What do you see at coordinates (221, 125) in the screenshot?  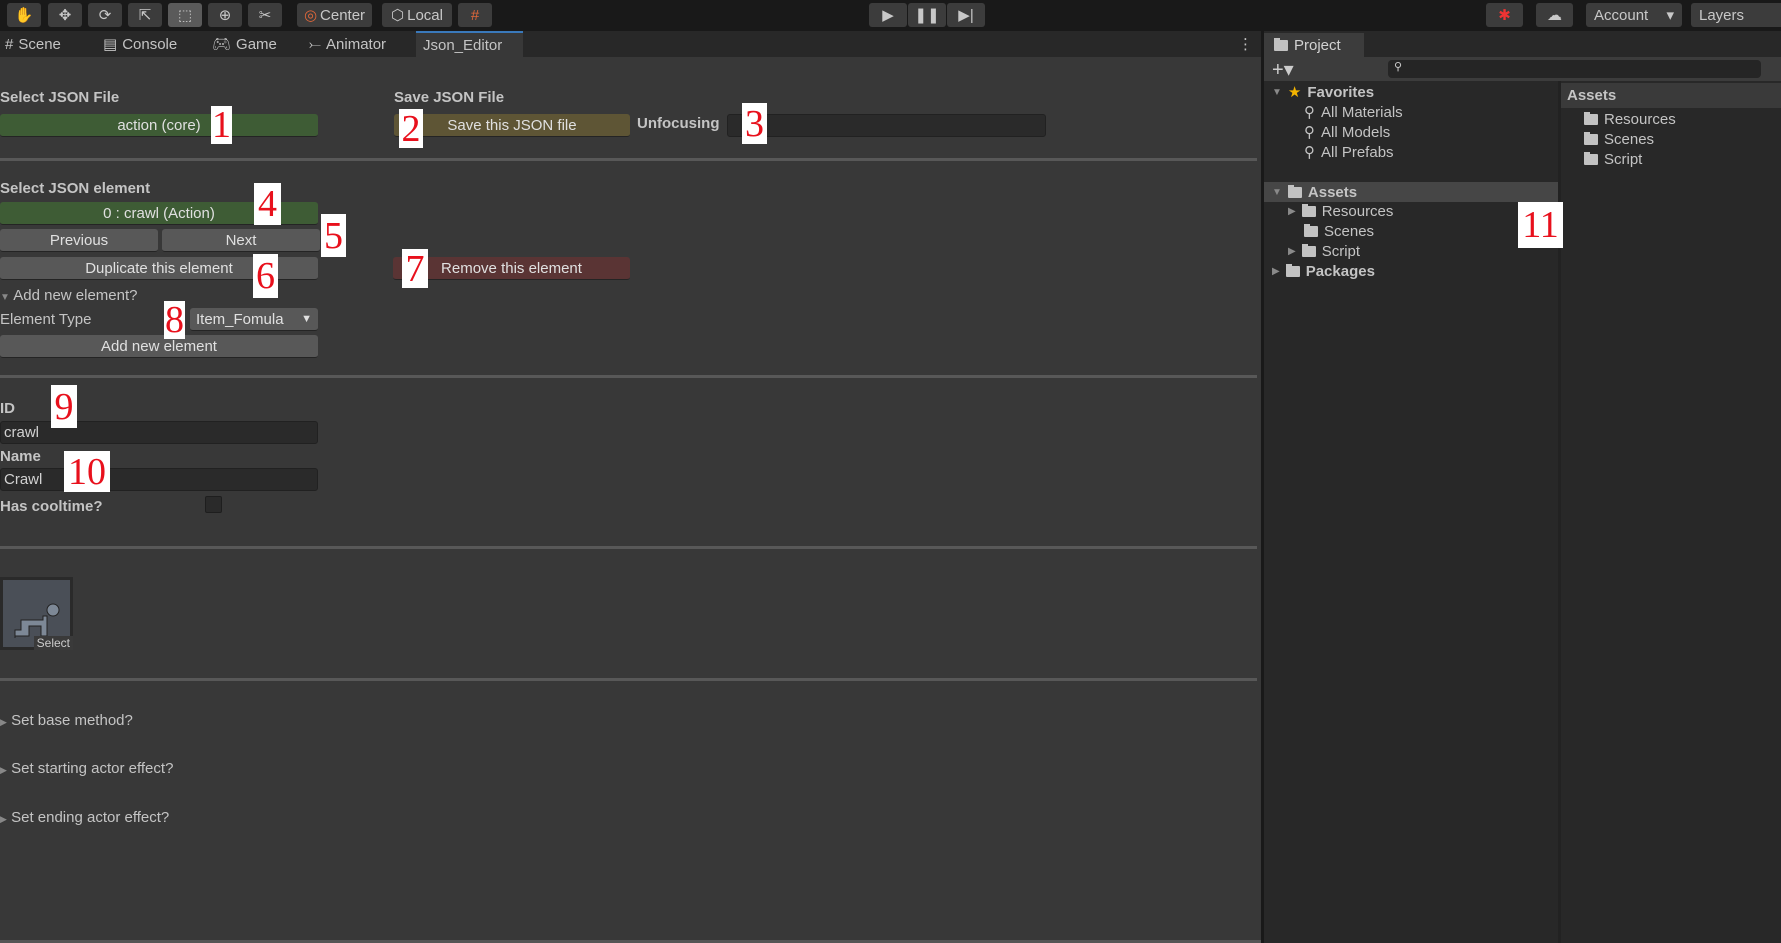 I see `annotation-1: 1` at bounding box center [221, 125].